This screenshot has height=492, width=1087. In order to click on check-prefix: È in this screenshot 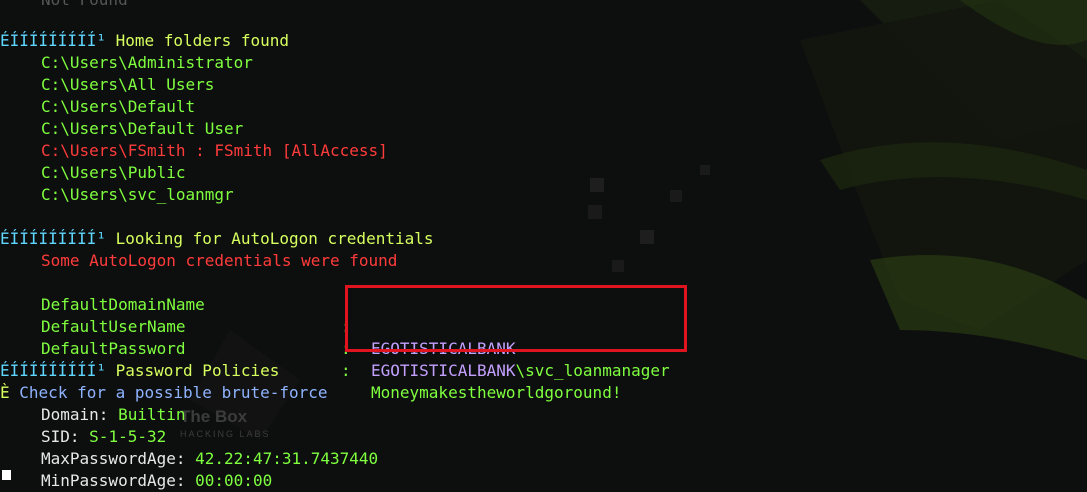, I will do `click(5, 392)`.